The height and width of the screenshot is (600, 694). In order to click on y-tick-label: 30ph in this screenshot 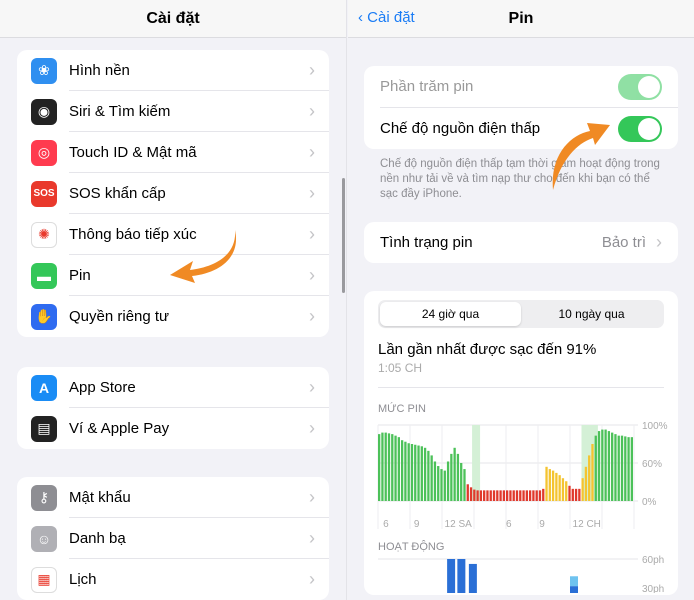, I will do `click(653, 588)`.